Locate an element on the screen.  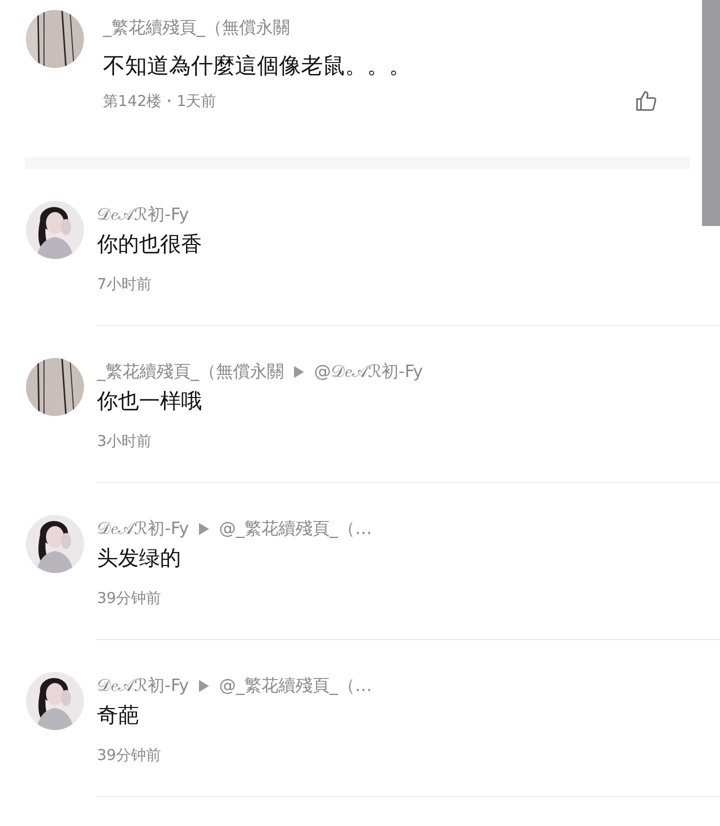
reply-text: 你的也很香 is located at coordinates (149, 244).